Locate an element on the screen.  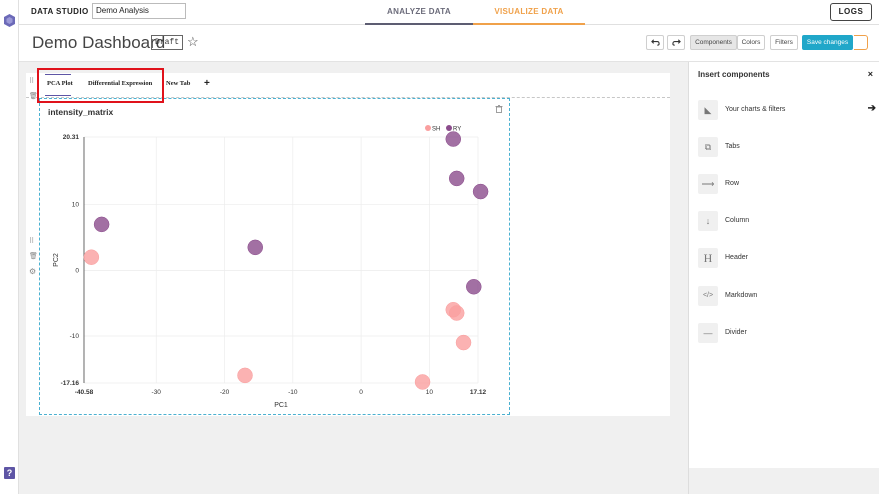
x-tick-label: -20 is located at coordinates (225, 392).